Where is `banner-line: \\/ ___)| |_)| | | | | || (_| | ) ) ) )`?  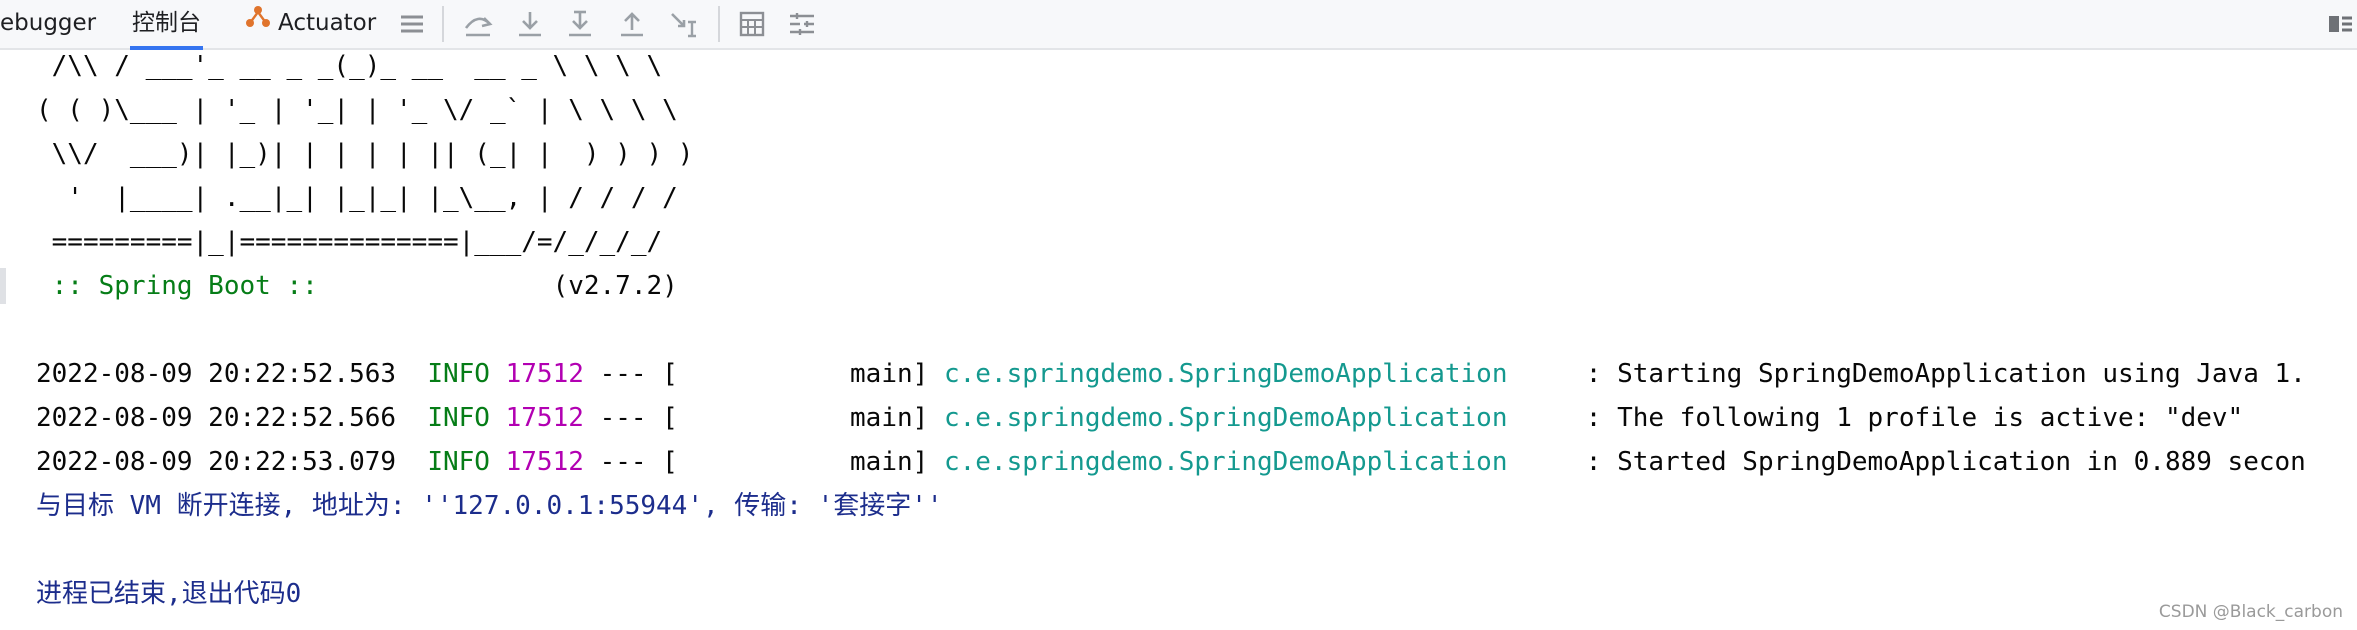 banner-line: \\/ ___)| |_)| | | | | || (_| | ) ) ) ) is located at coordinates (365, 154).